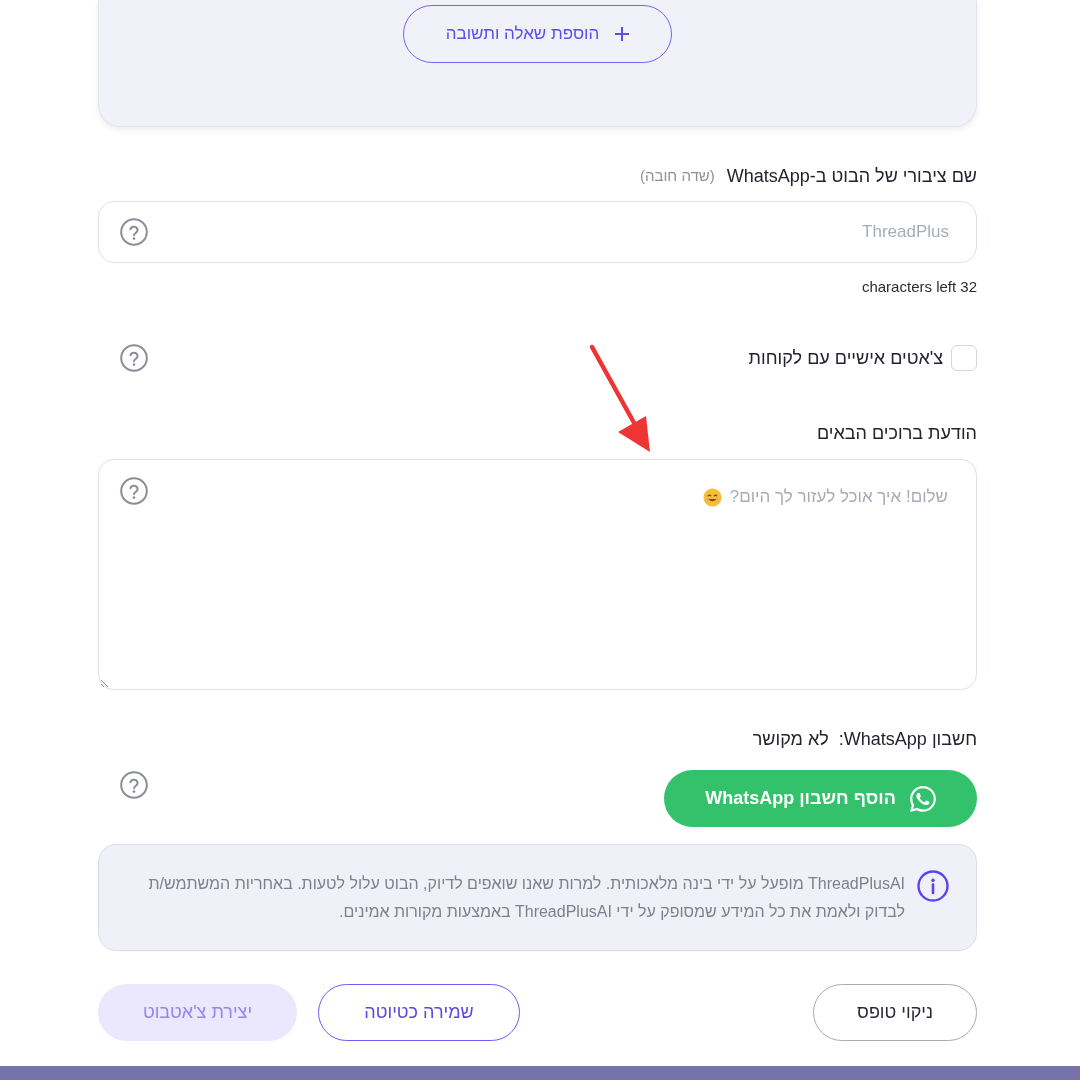 Image resolution: width=1080 pixels, height=1080 pixels. What do you see at coordinates (919, 287) in the screenshot?
I see `character-counter: characters left 32` at bounding box center [919, 287].